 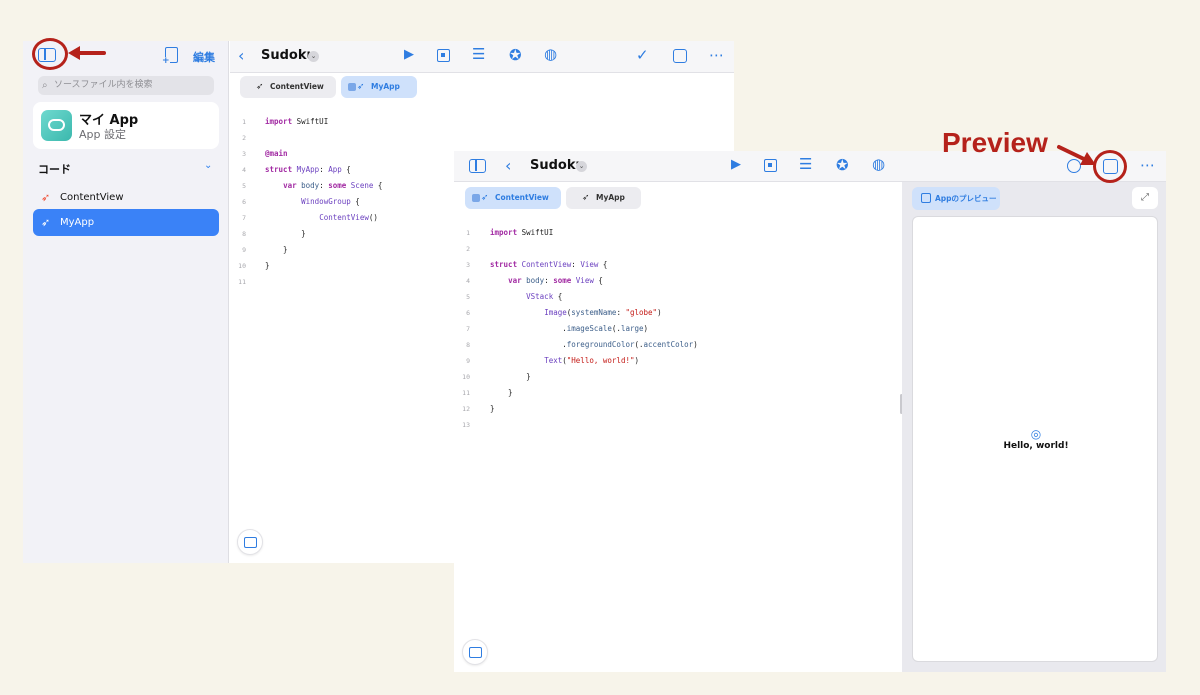 I want to click on preview-hello-text: Hello, world!, so click(x=1036, y=446).